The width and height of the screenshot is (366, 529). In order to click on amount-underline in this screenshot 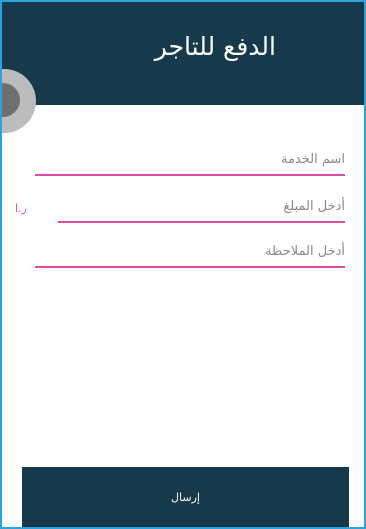, I will do `click(201, 222)`.